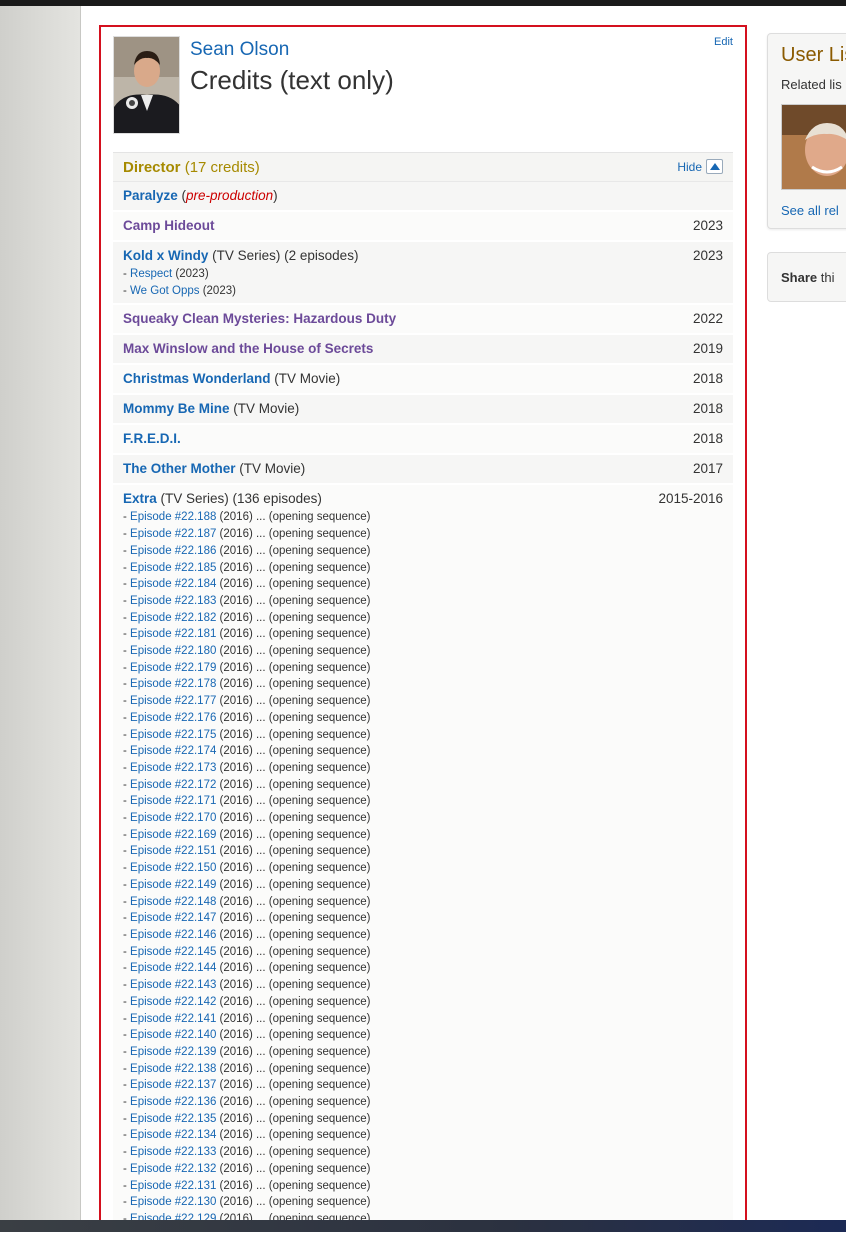 This screenshot has width=846, height=1257. Describe the element at coordinates (813, 147) in the screenshot. I see `list-thumbnail` at that location.